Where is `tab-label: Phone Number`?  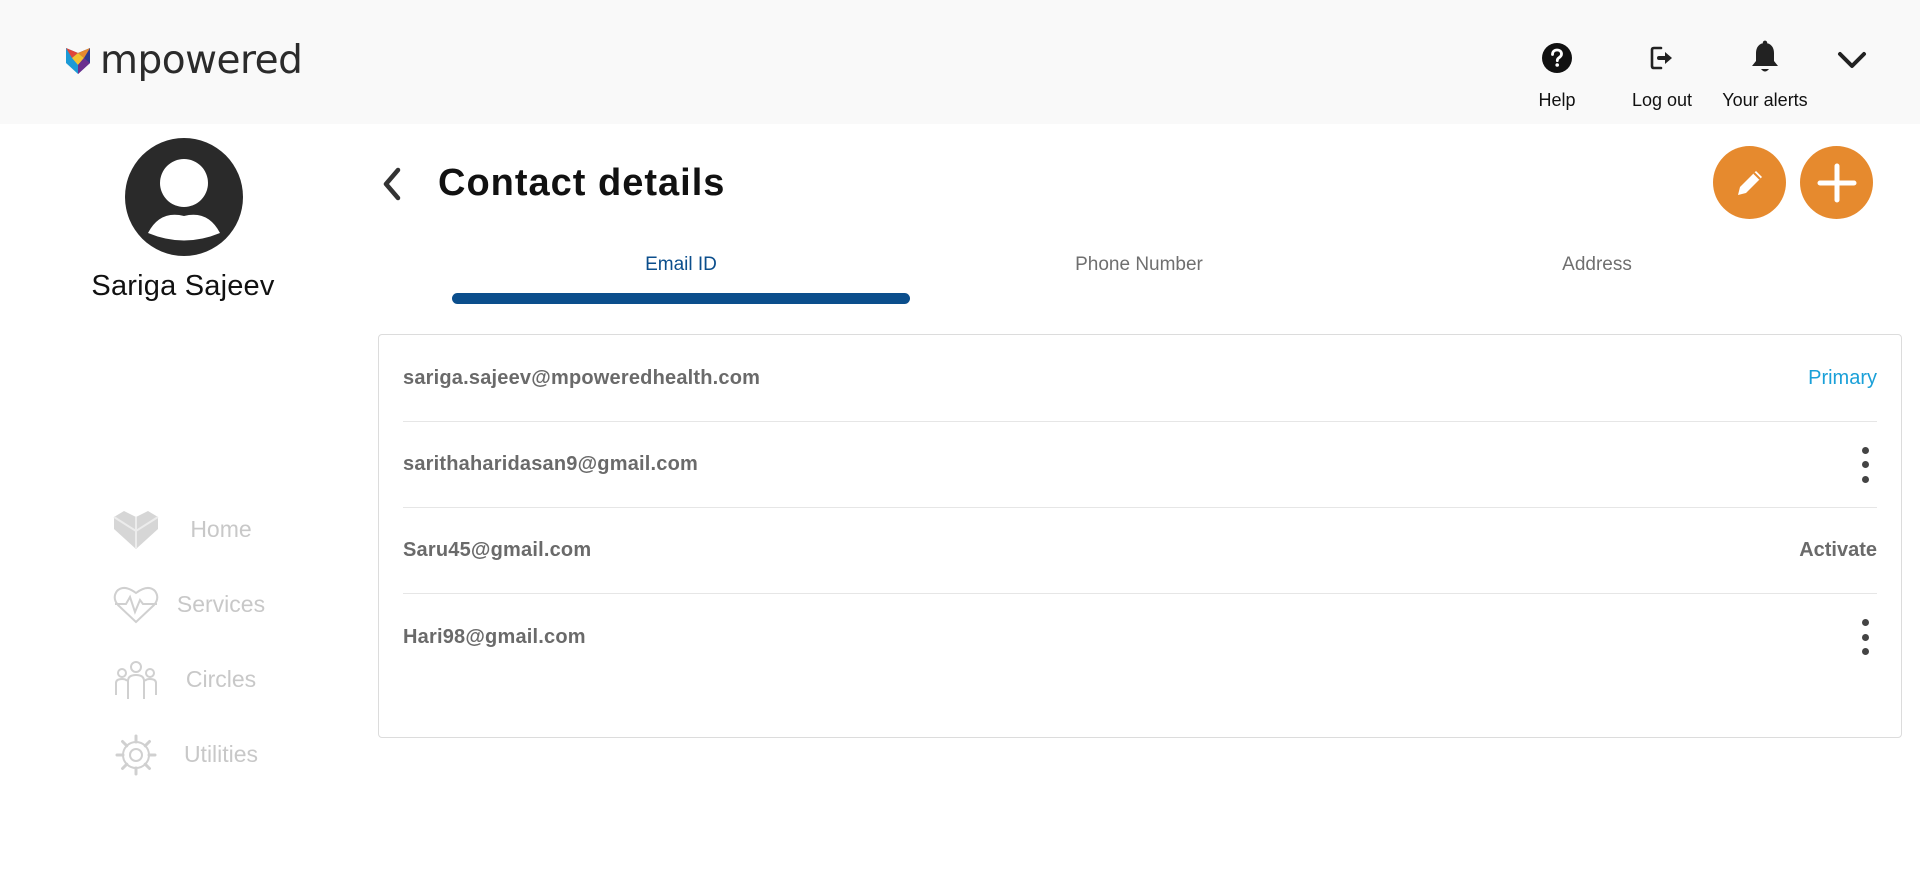
tab-label: Phone Number is located at coordinates (1139, 264).